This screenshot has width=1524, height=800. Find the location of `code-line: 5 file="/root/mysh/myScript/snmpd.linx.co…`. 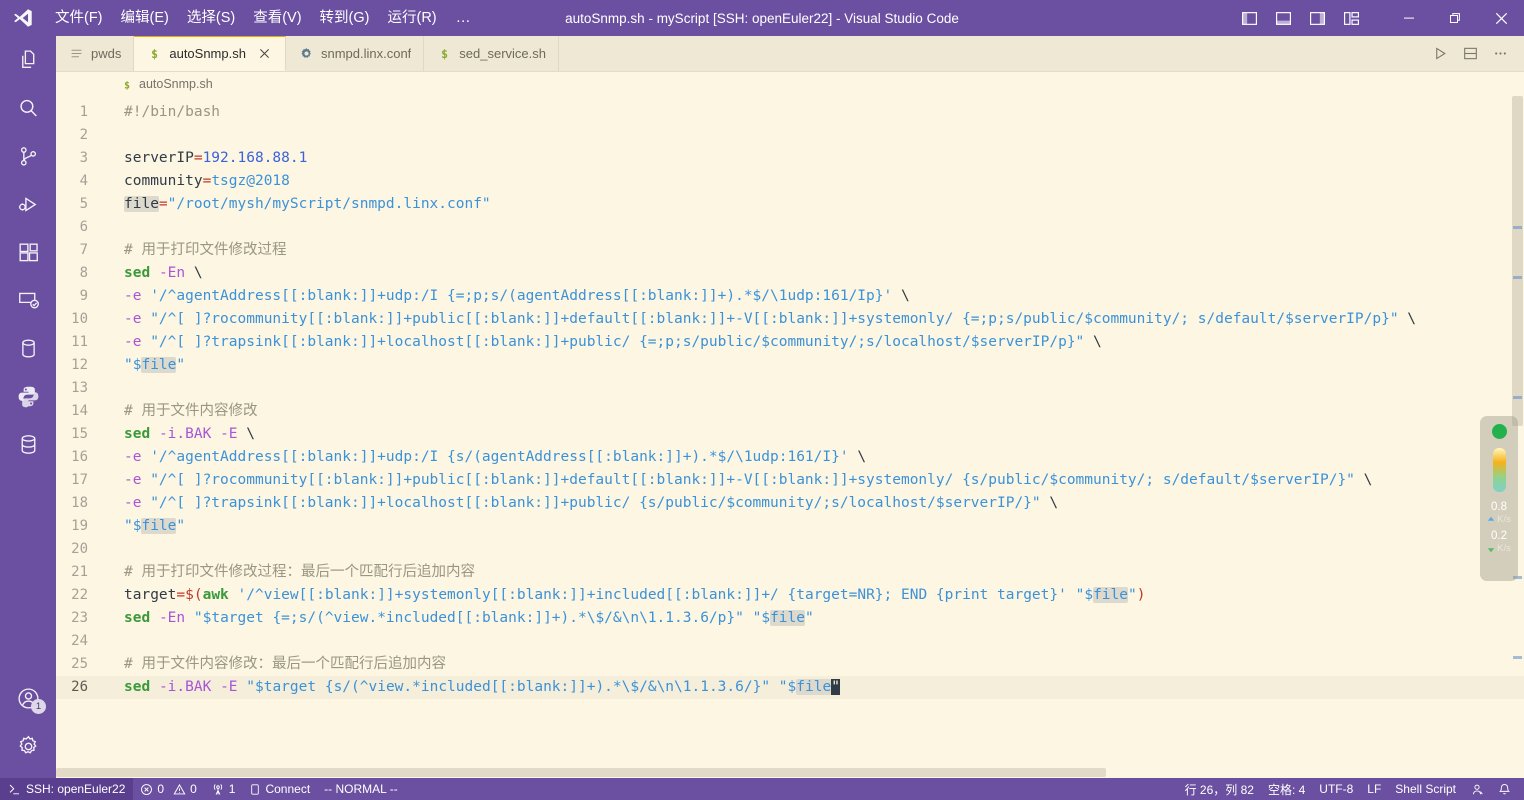

code-line: 5 file="/root/mysh/myScript/snmpd.linx.co… is located at coordinates (790, 204).